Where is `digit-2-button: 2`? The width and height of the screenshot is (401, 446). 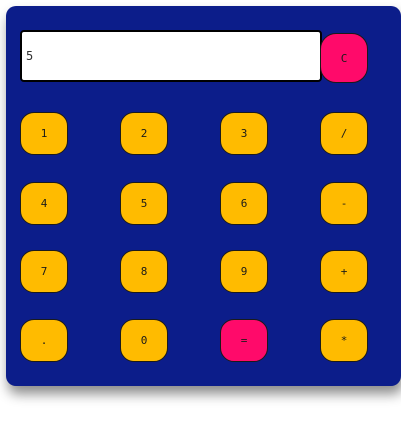
digit-2-button: 2 is located at coordinates (144, 133).